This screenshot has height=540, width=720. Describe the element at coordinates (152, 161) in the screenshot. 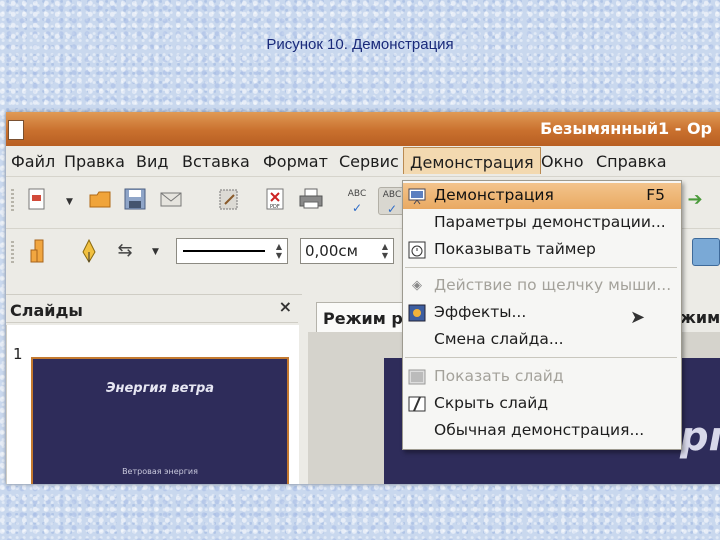

I see `menu-view: Вид` at that location.